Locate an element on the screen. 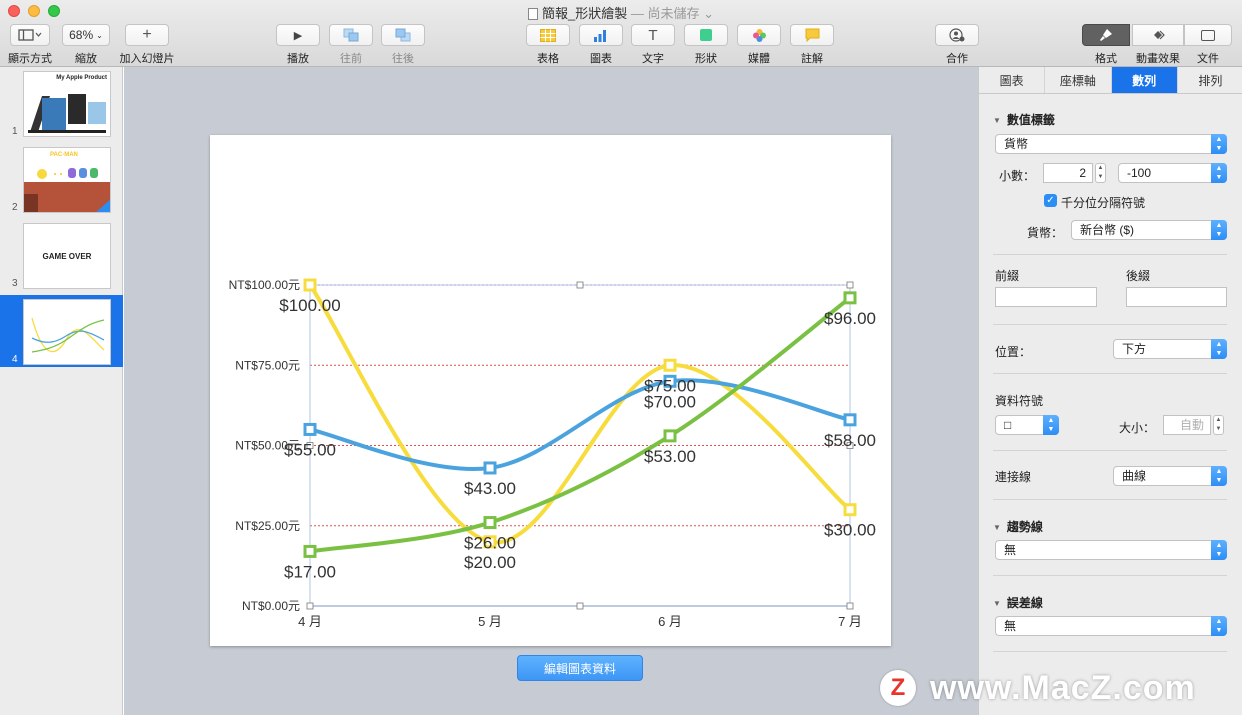 This screenshot has height=715, width=1242. slide-4-preview is located at coordinates (68, 335).